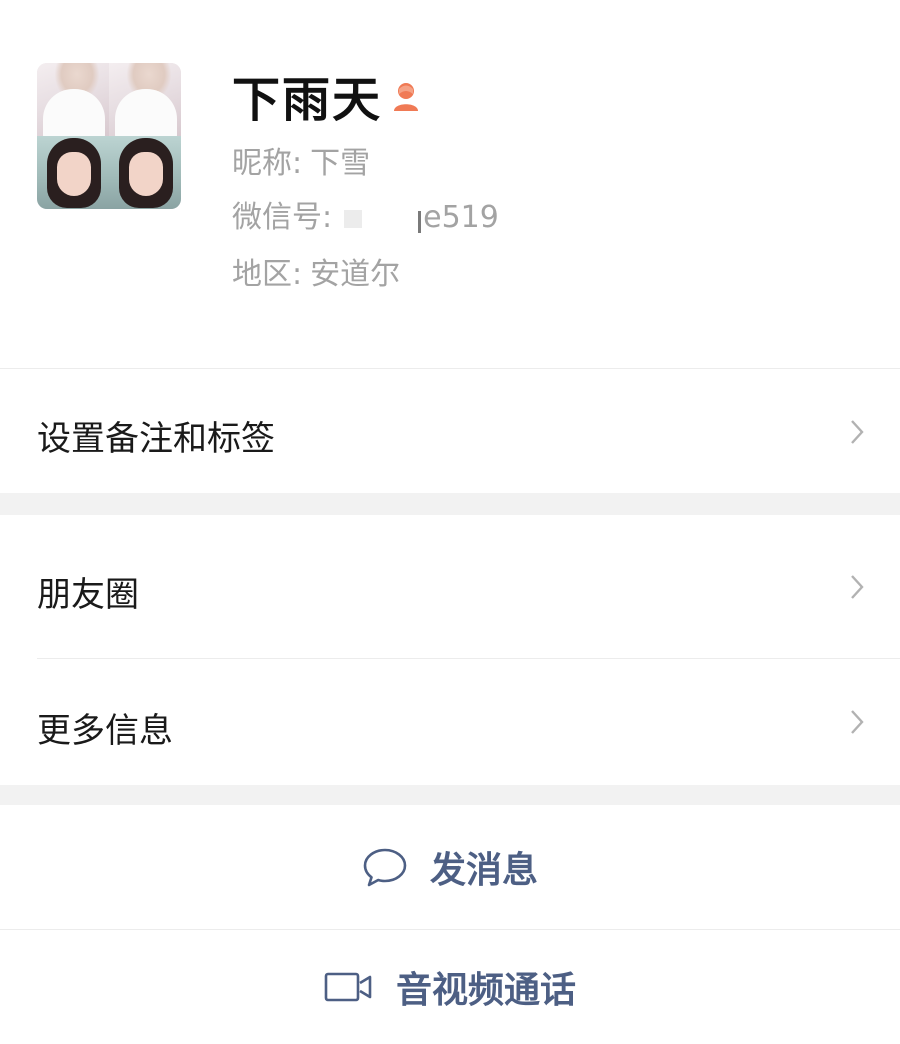  I want to click on region-label: 地区:, so click(267, 274).